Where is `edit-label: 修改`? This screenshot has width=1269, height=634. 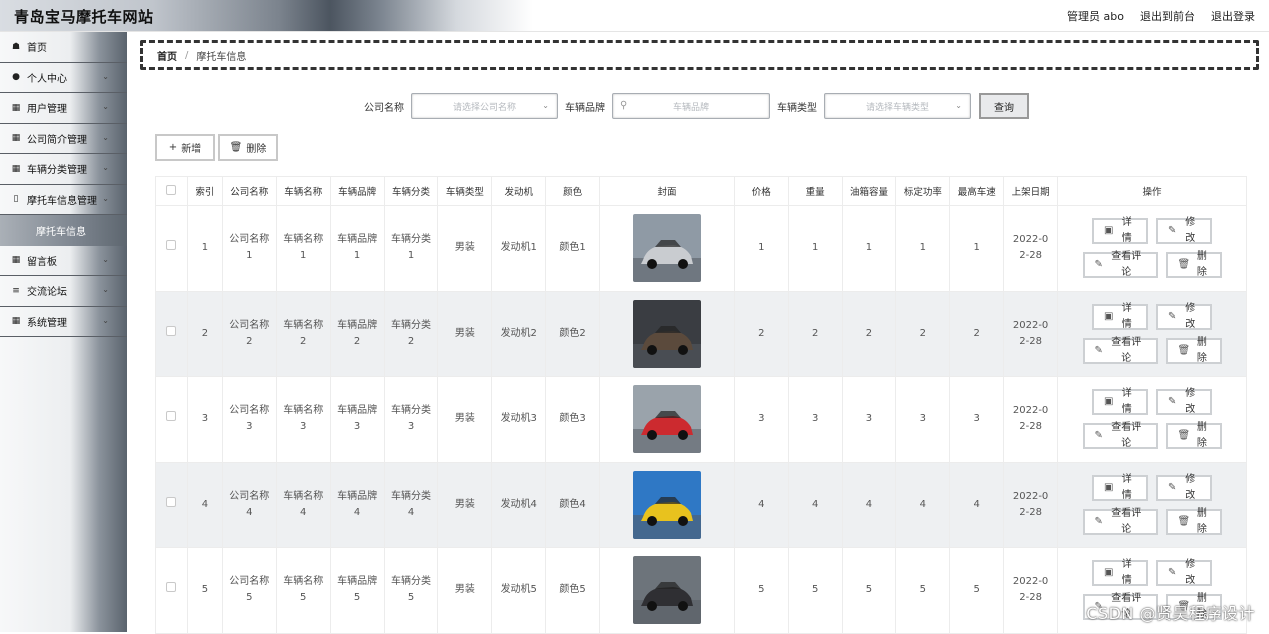
edit-label: 修改 is located at coordinates (1190, 487).